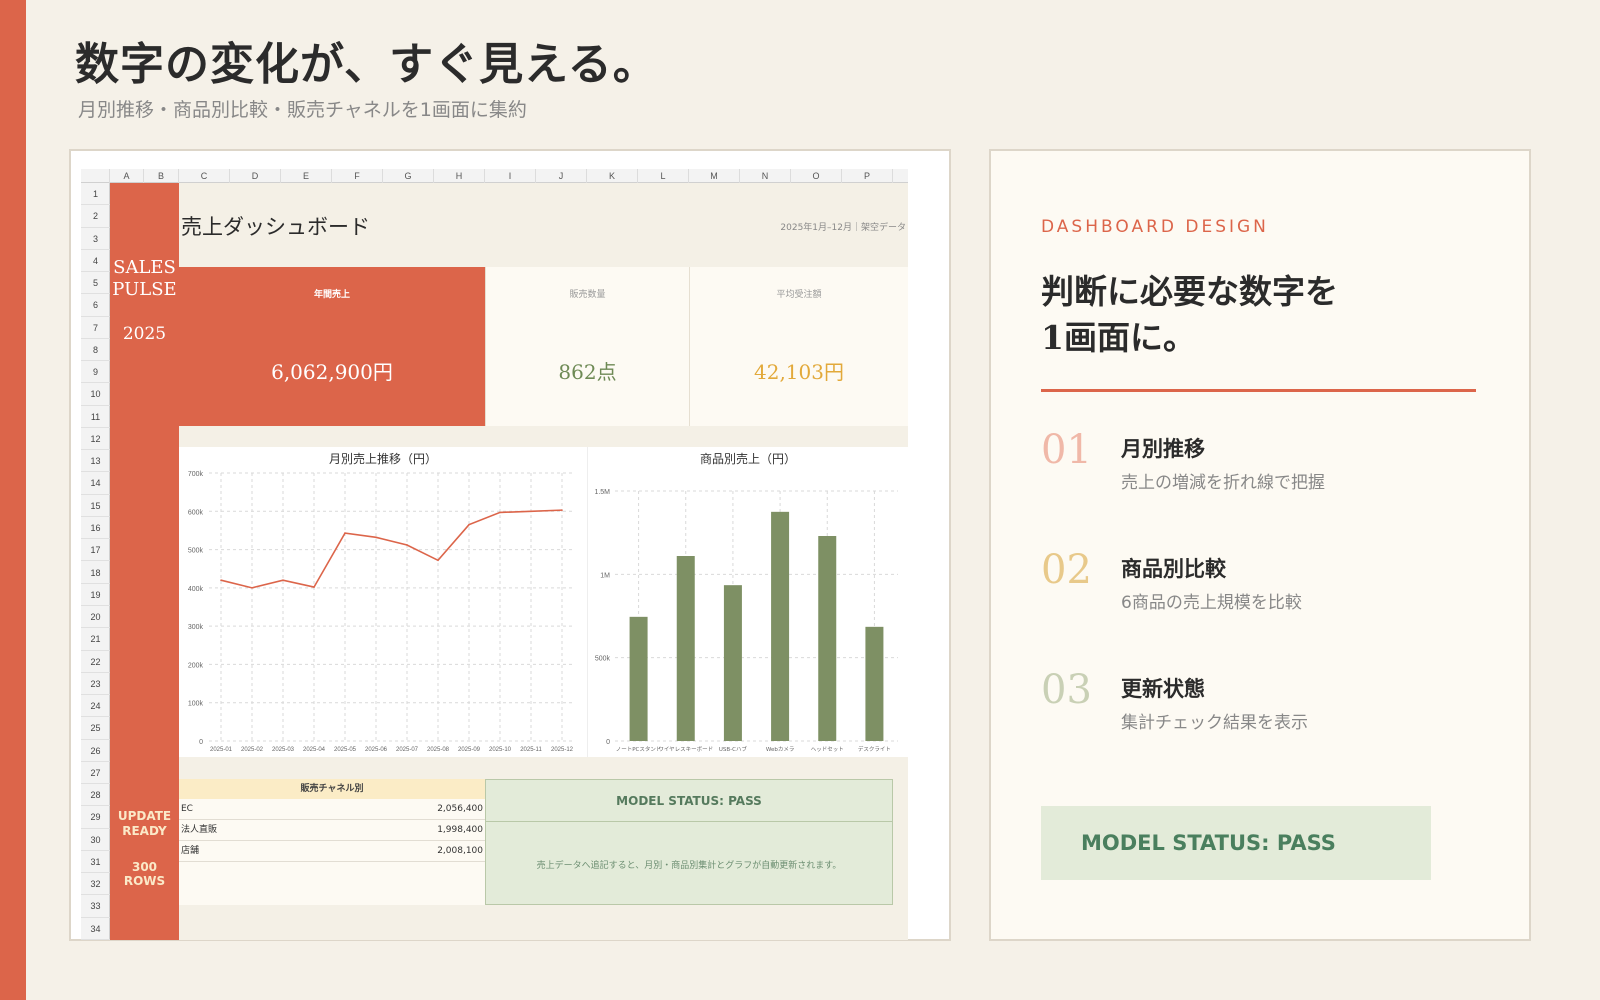 This screenshot has height=1000, width=1600. Describe the element at coordinates (95, 862) in the screenshot. I see `row-header: 31` at that location.